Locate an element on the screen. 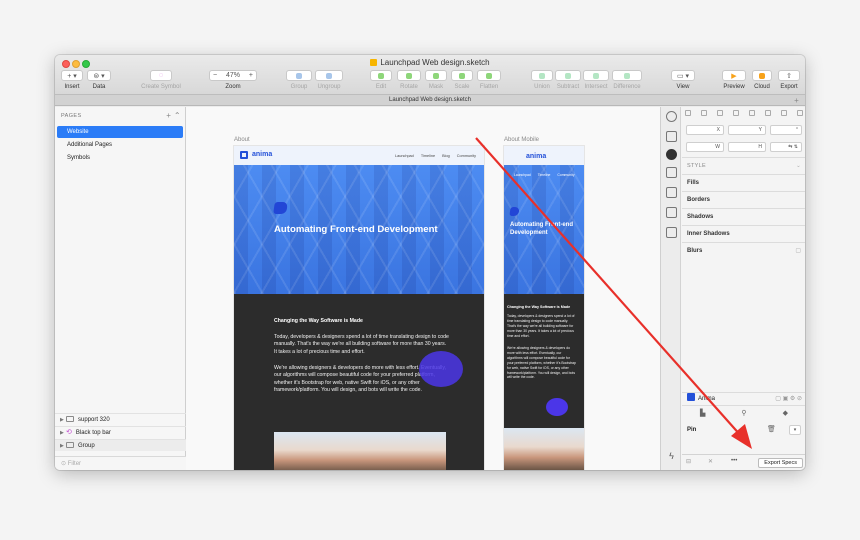 The height and width of the screenshot is (540, 860). blurs-section: Blurs ▢ is located at coordinates (743, 250).